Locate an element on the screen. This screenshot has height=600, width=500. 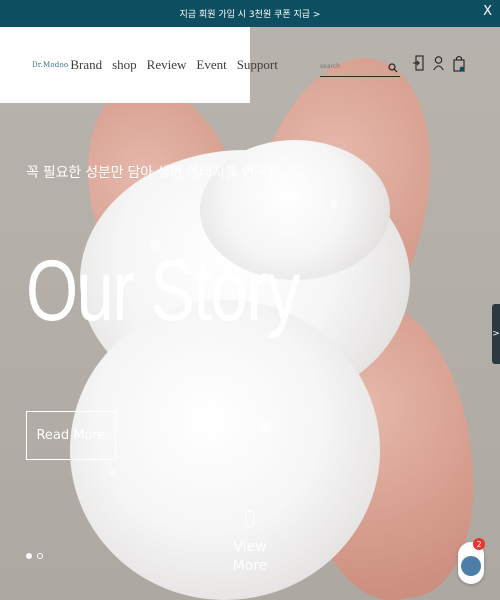
login-icon is located at coordinates (418, 65).